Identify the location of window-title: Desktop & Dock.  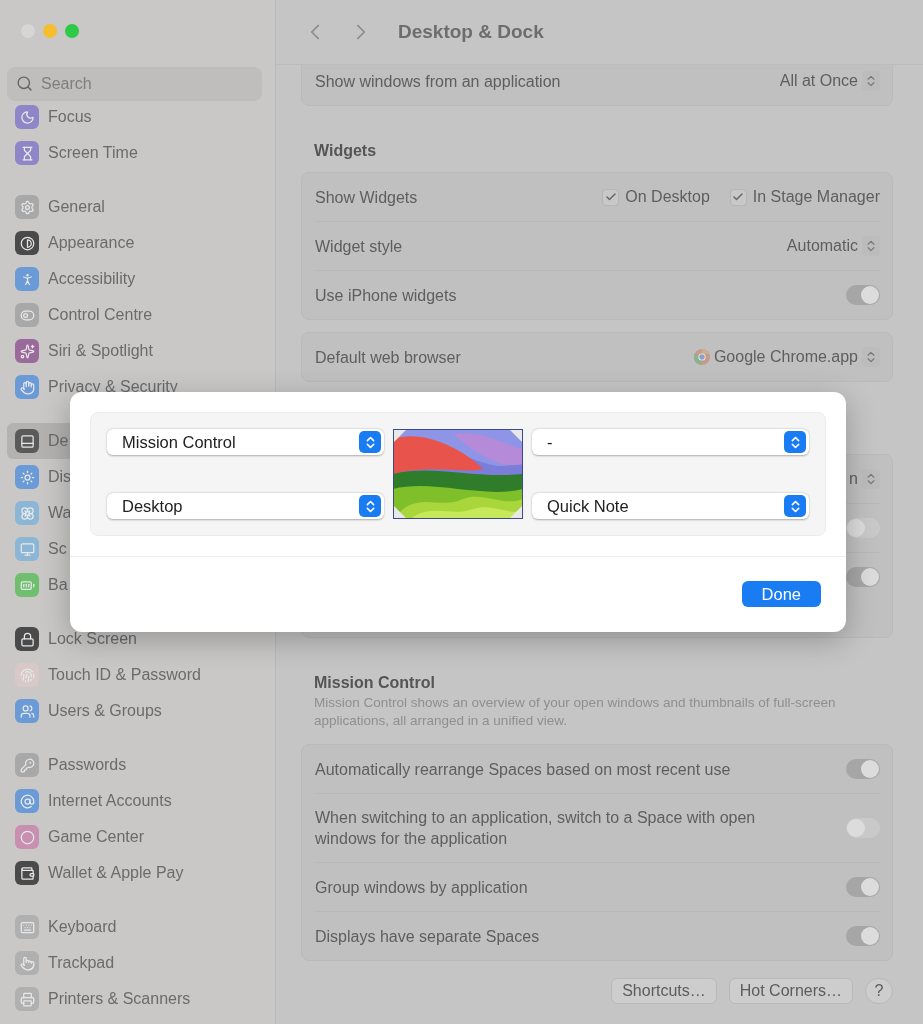
(471, 32).